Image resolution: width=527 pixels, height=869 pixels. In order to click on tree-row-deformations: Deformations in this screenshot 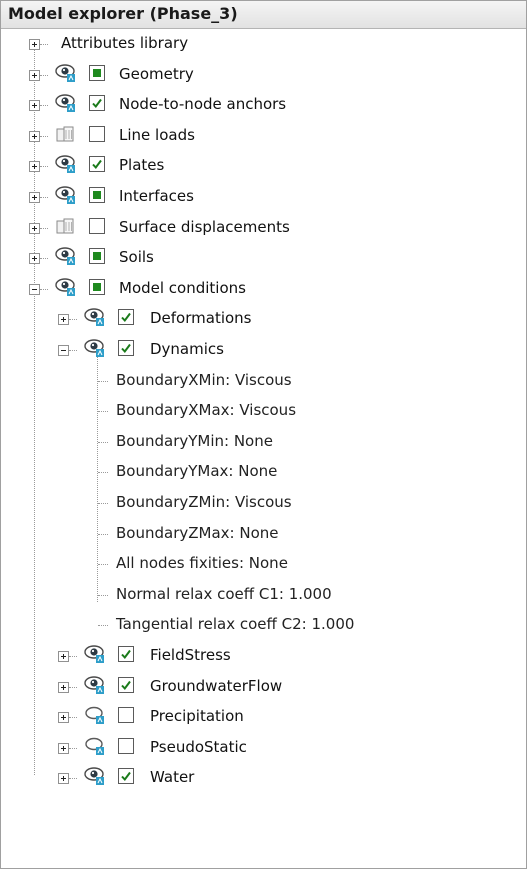, I will do `click(263, 321)`.